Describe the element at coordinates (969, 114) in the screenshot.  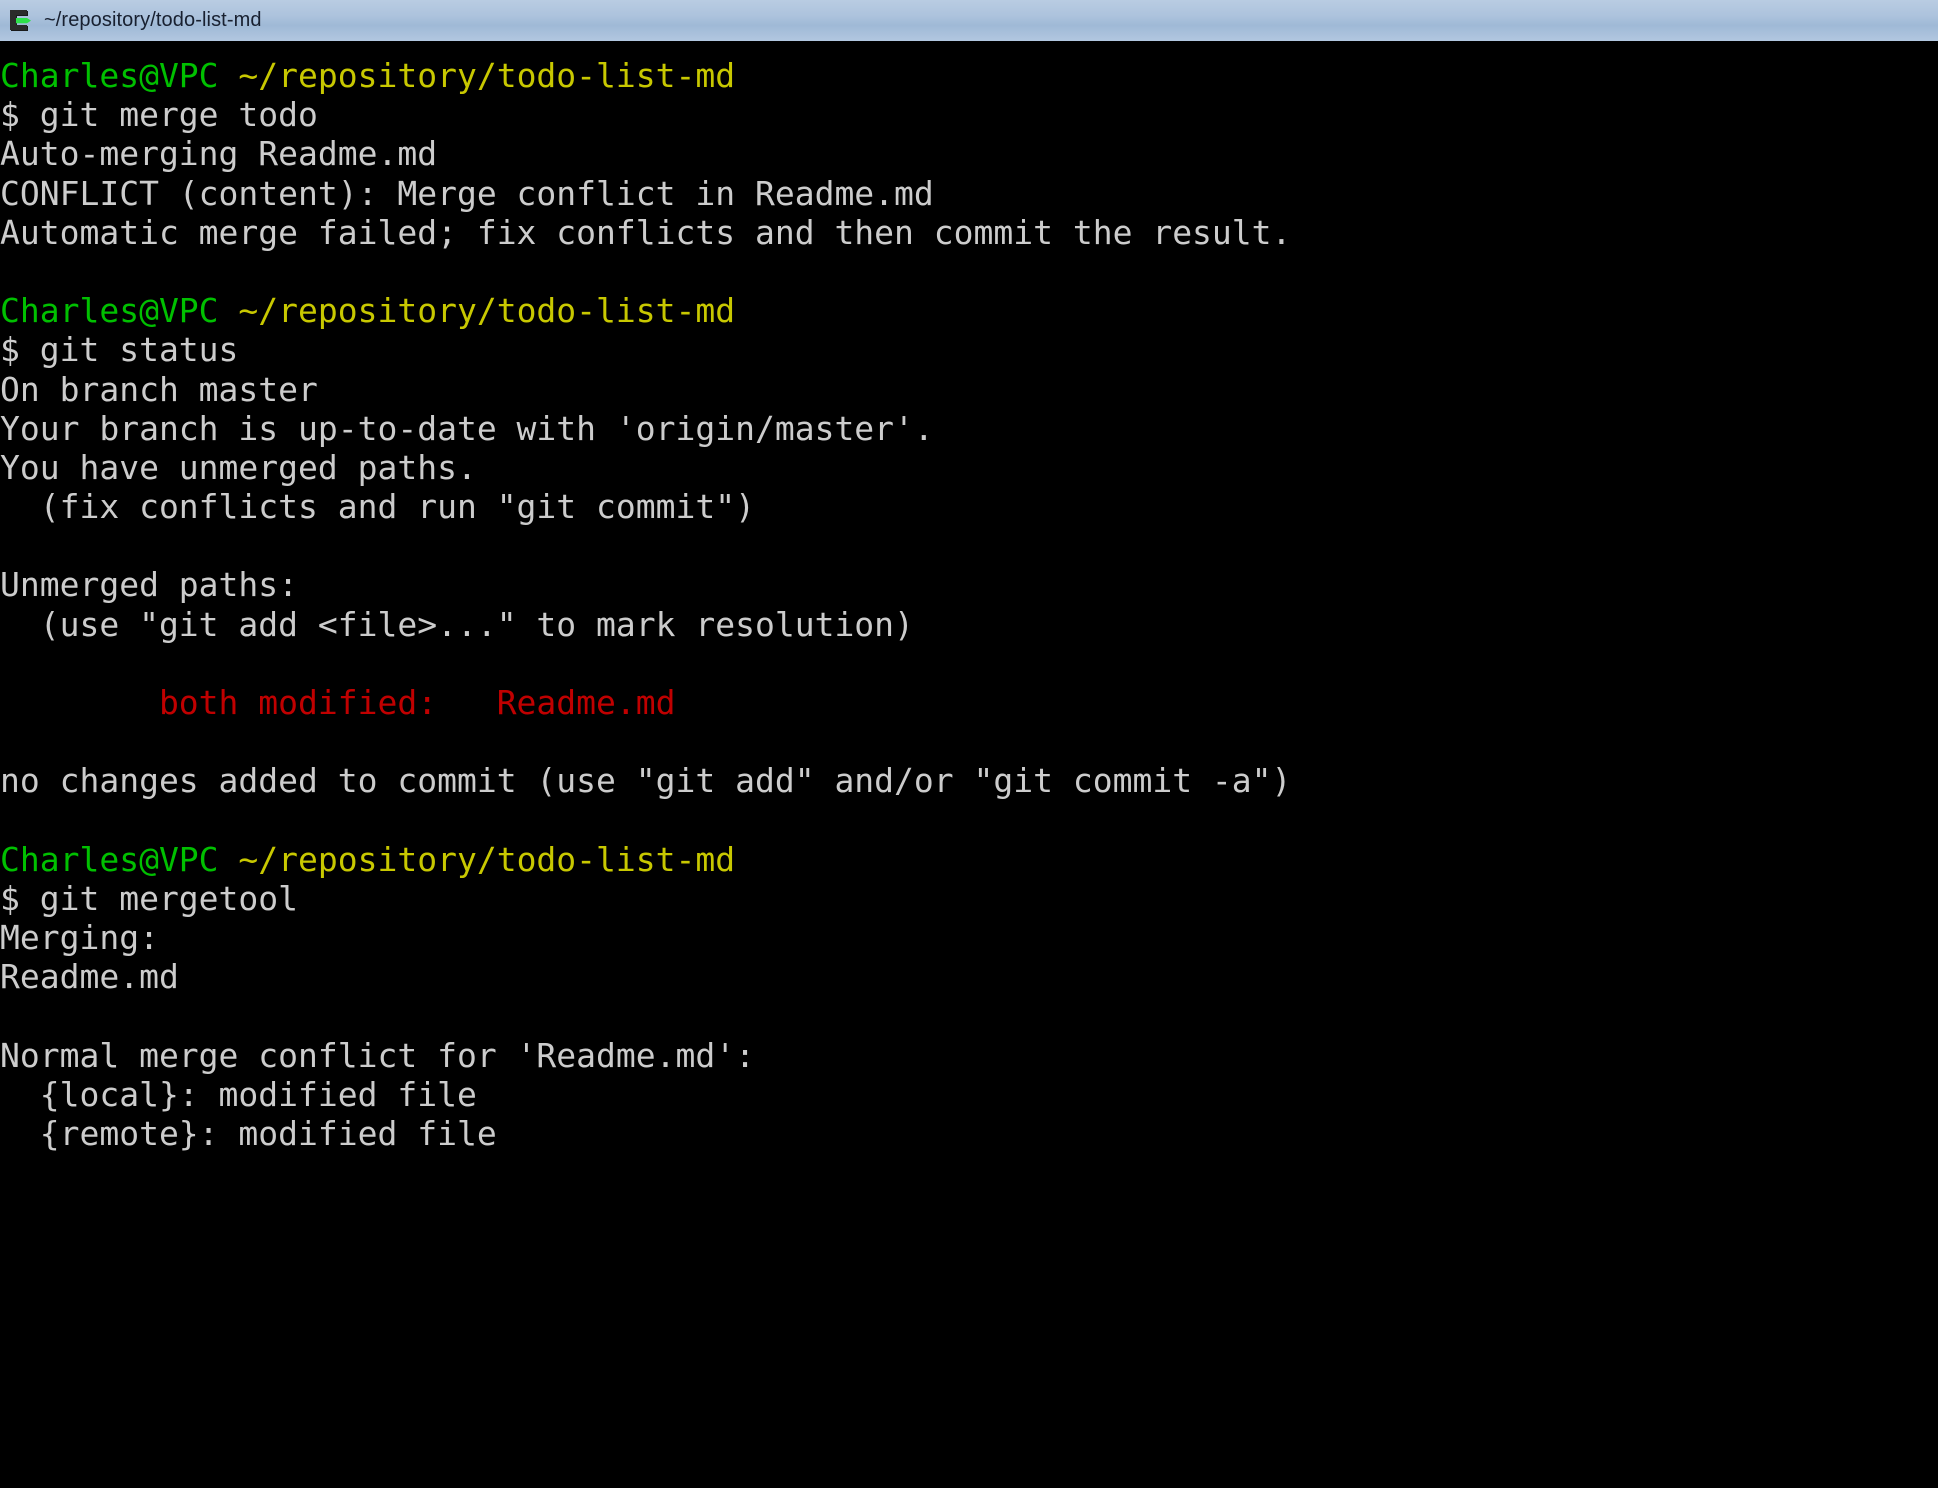
I see `terminal-line: $ git merge todo` at that location.